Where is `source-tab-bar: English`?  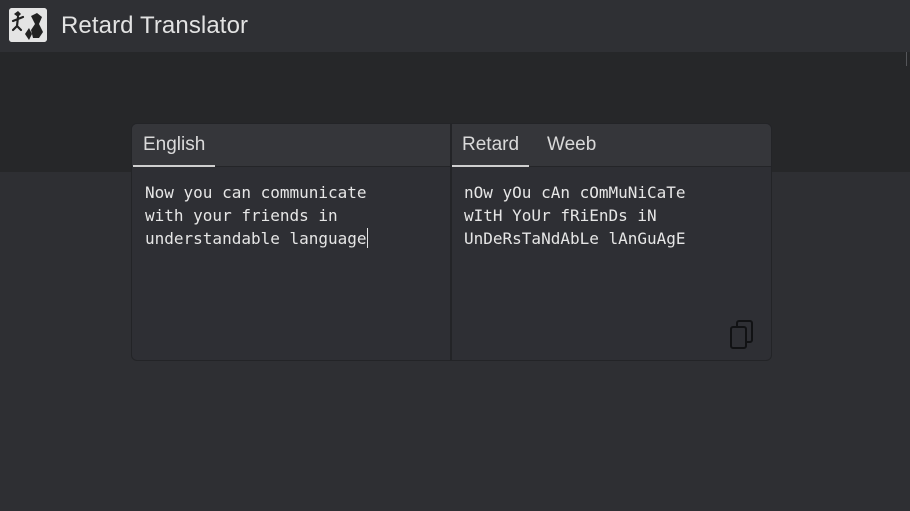 source-tab-bar: English is located at coordinates (291, 145).